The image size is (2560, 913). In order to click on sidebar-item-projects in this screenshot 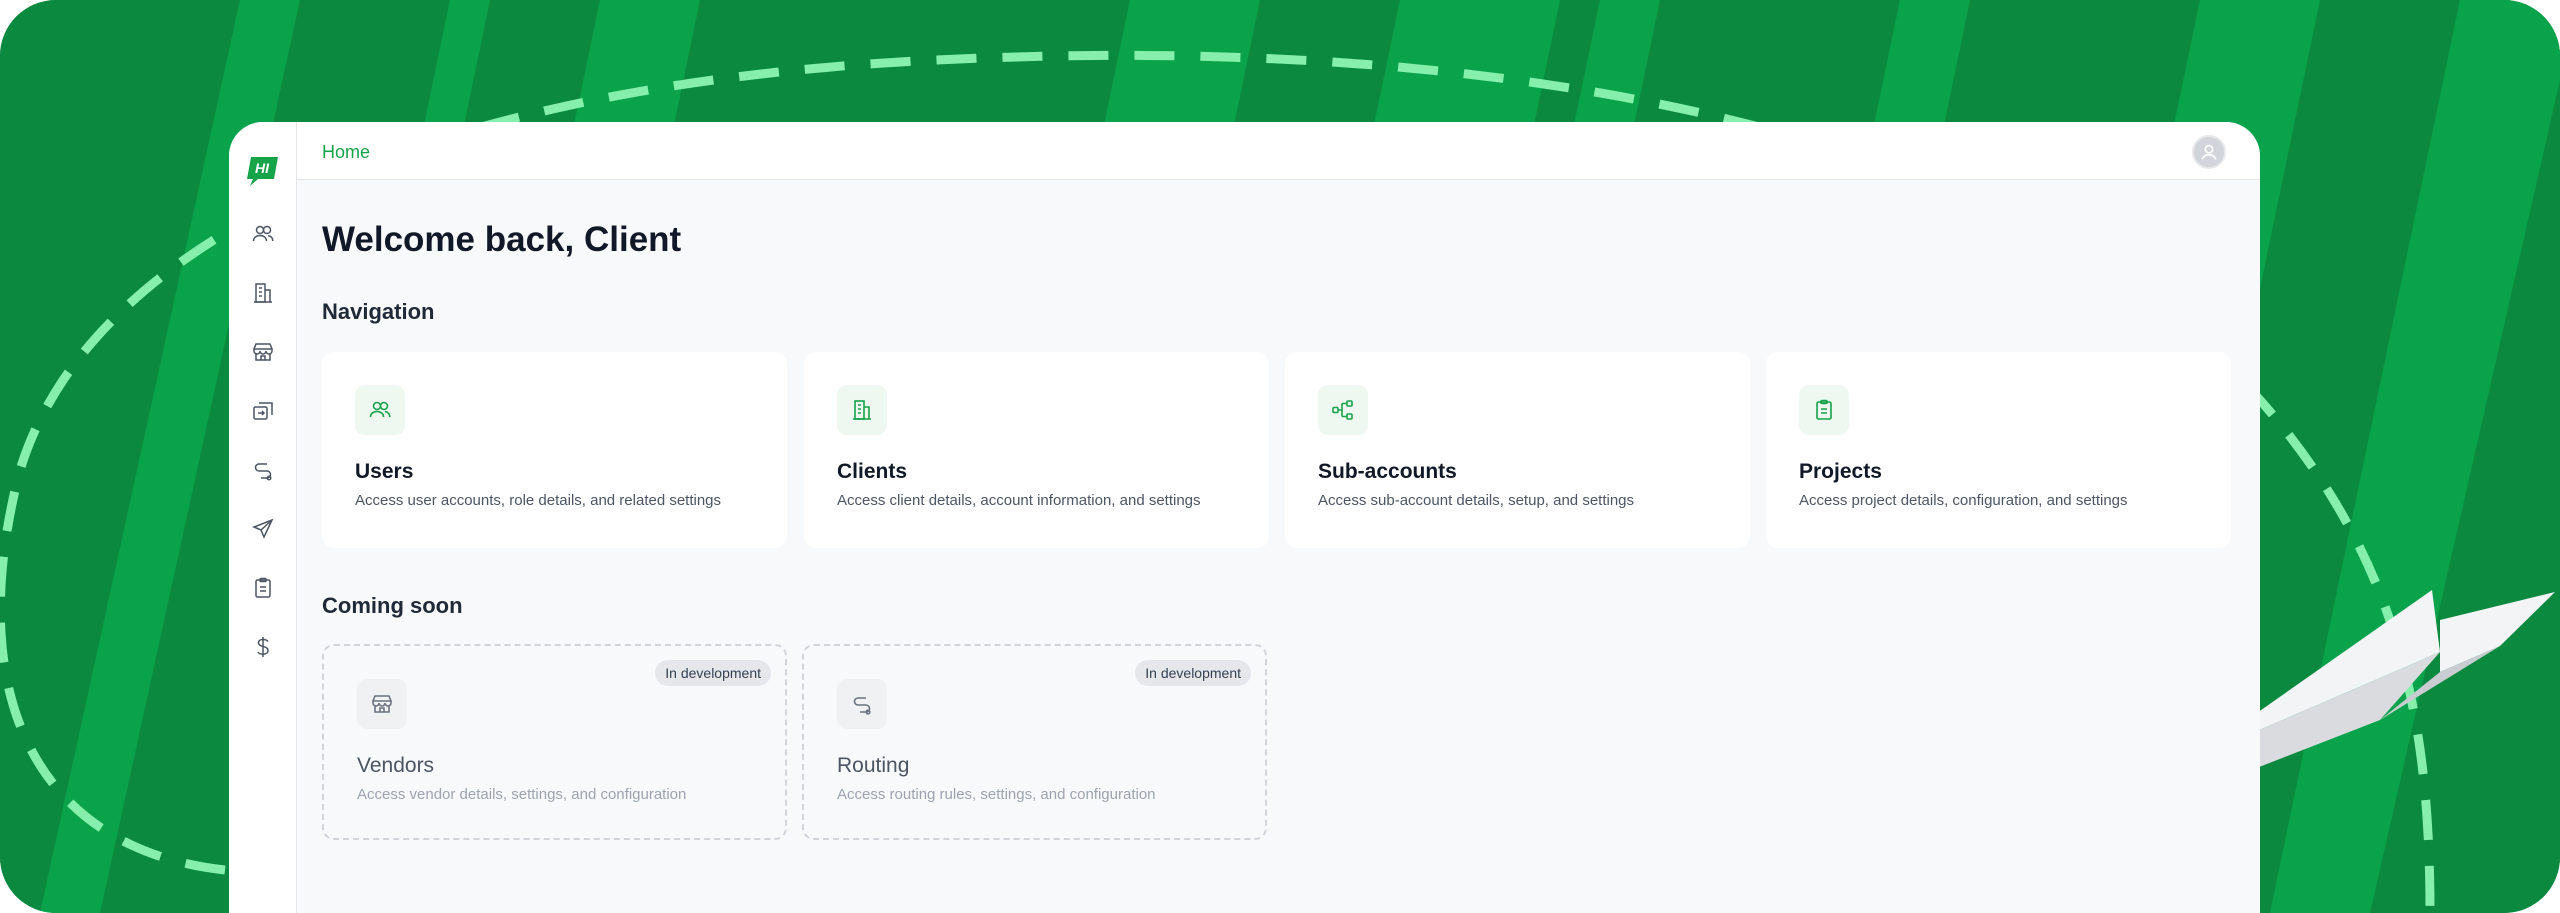, I will do `click(263, 588)`.